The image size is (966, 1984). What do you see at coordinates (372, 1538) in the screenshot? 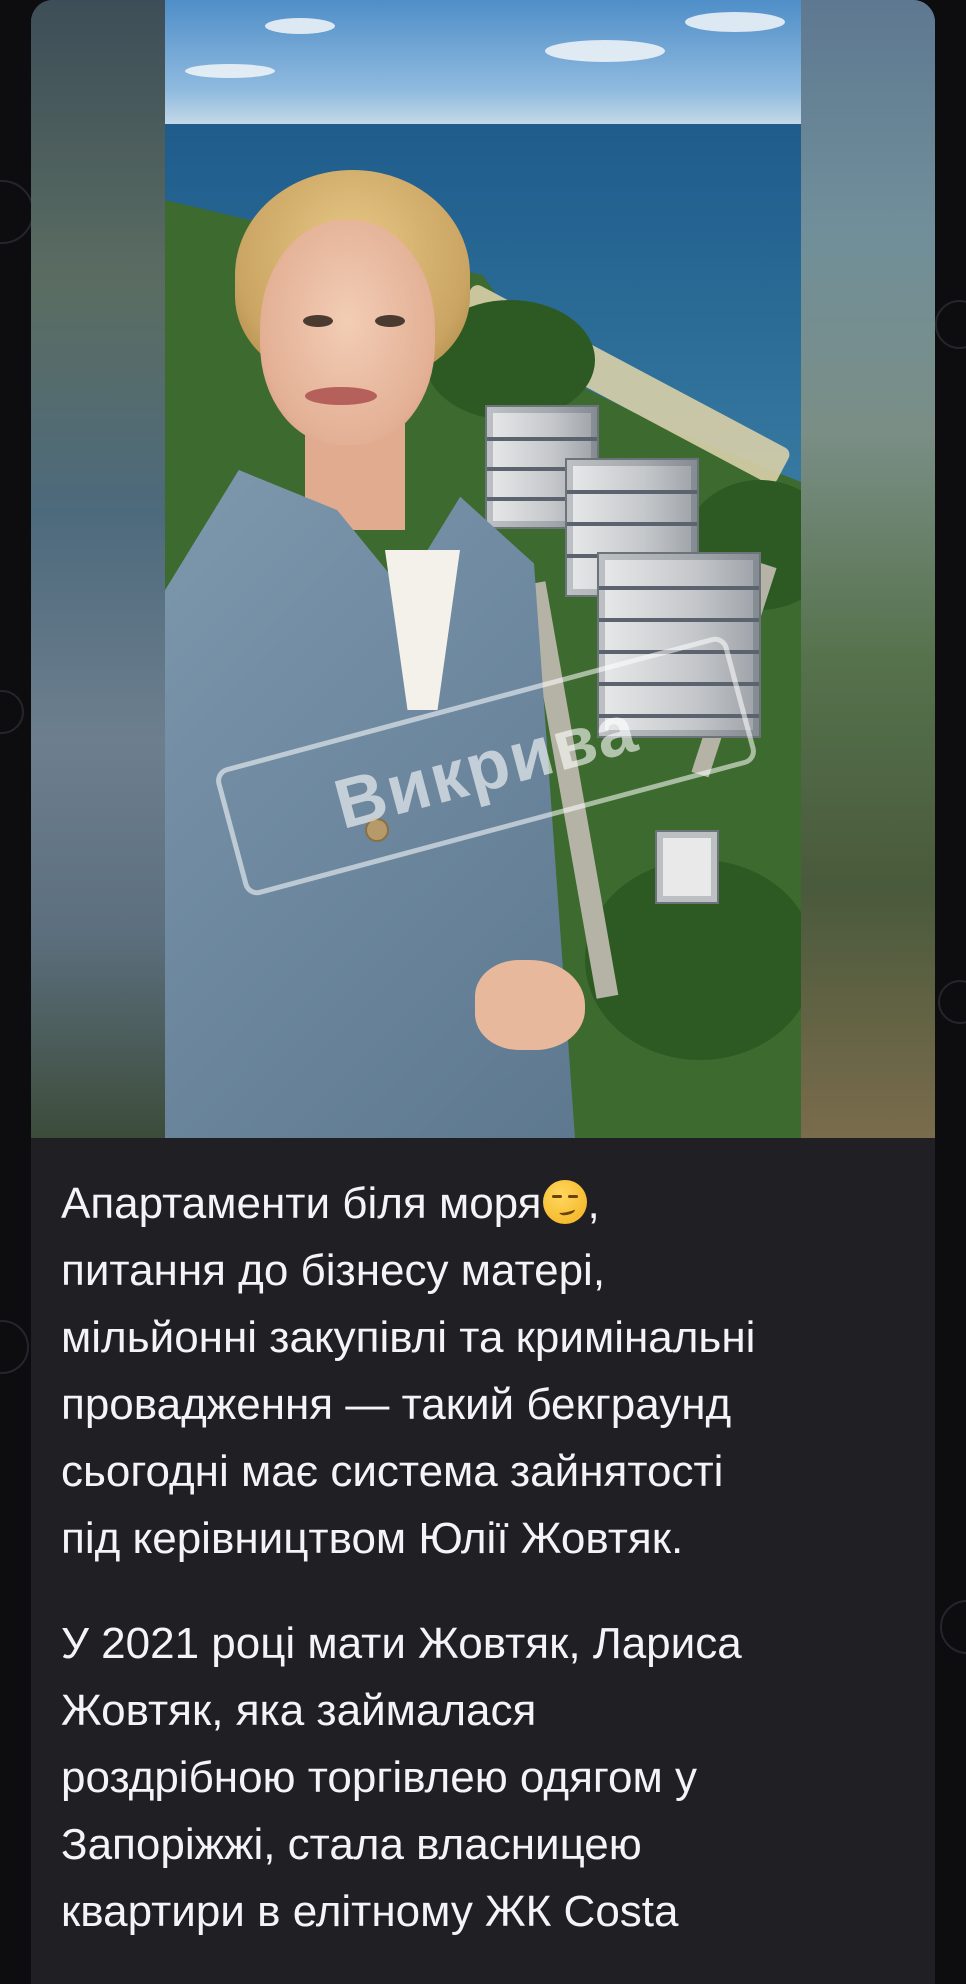
I see `text-line: під керівництвом Юлії Жовтяк.` at bounding box center [372, 1538].